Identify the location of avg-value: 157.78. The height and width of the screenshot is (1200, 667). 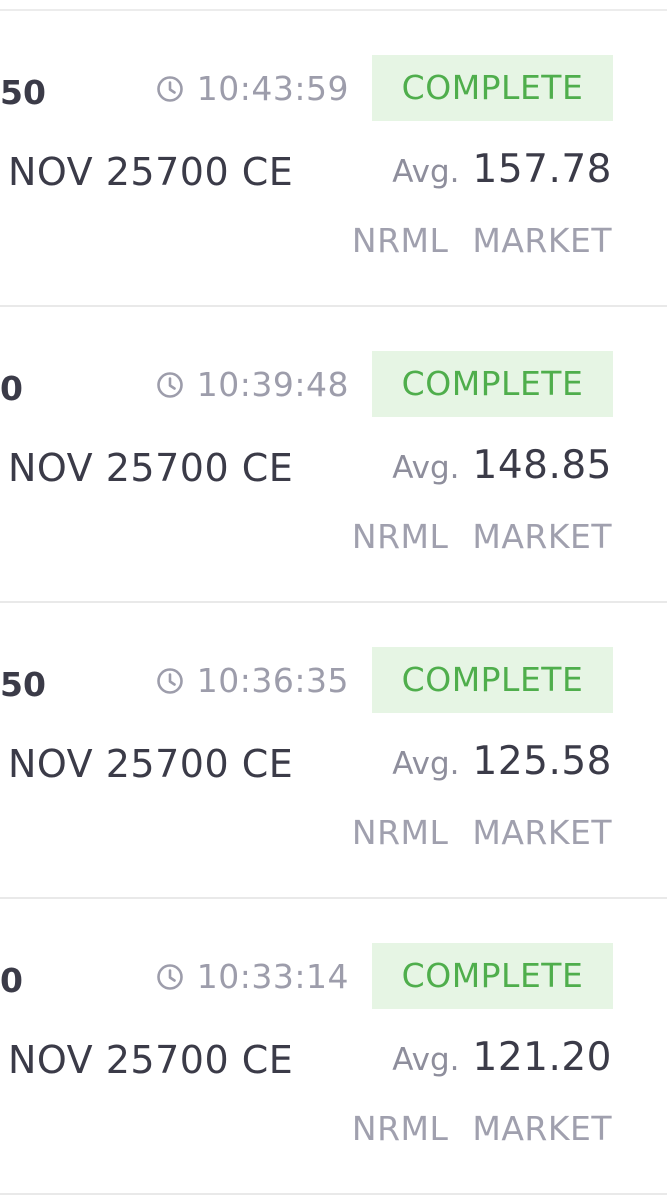
(542, 169).